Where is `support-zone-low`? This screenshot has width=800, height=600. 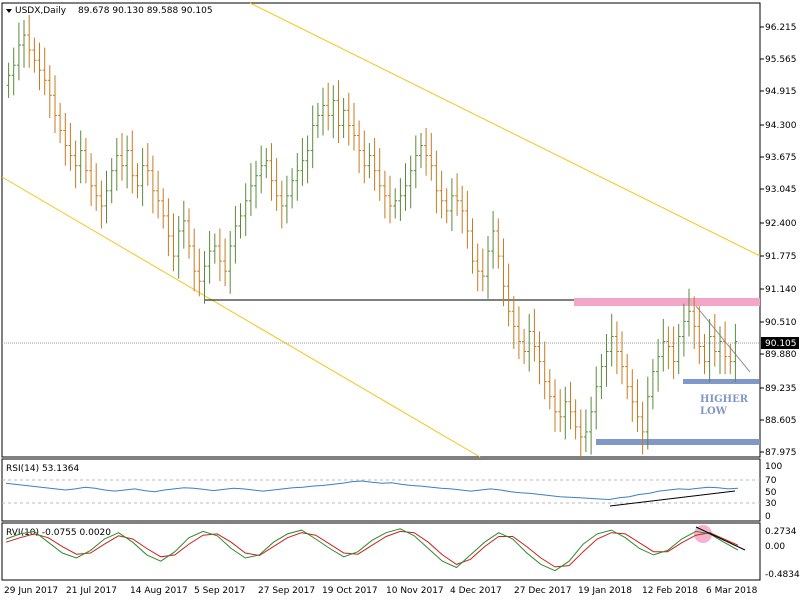
support-zone-low is located at coordinates (678, 442).